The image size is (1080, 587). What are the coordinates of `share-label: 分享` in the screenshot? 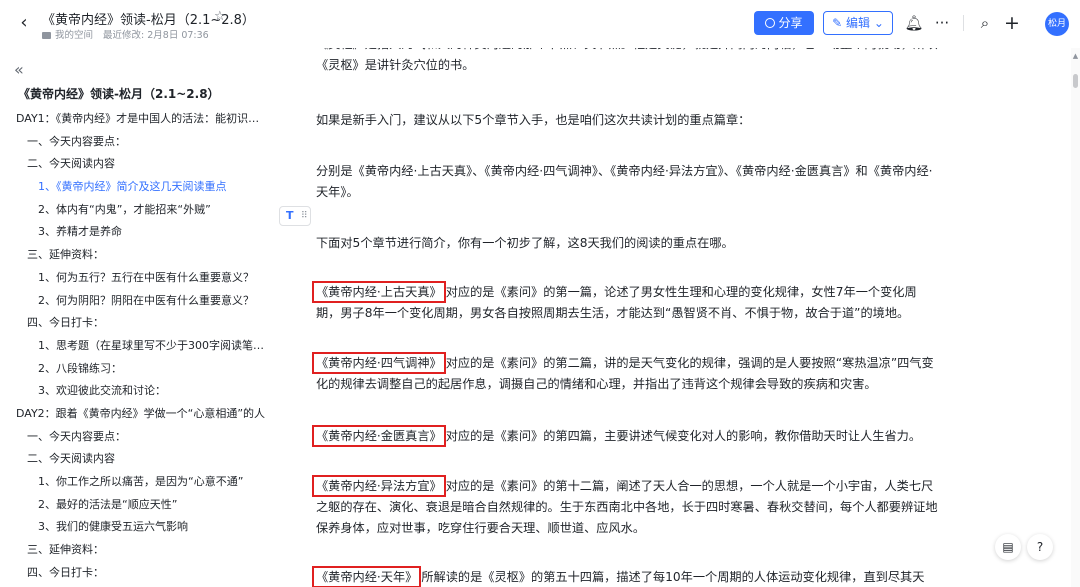 It's located at (790, 23).